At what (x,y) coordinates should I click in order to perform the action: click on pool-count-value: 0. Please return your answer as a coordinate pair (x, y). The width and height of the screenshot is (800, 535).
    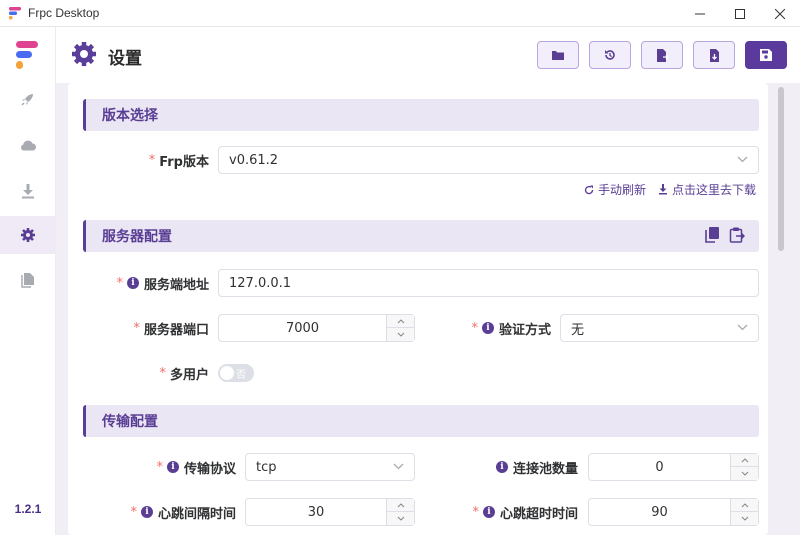
    Looking at the image, I should click on (659, 467).